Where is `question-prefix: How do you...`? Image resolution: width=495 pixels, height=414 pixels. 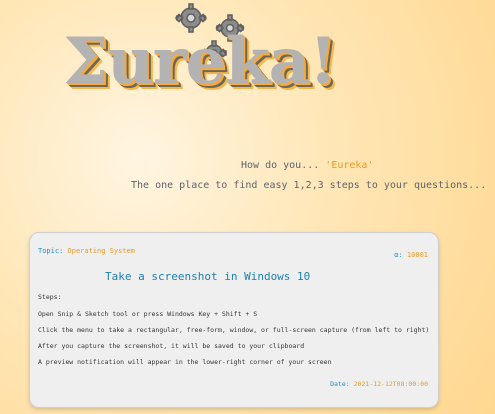 question-prefix: How do you... is located at coordinates (283, 165).